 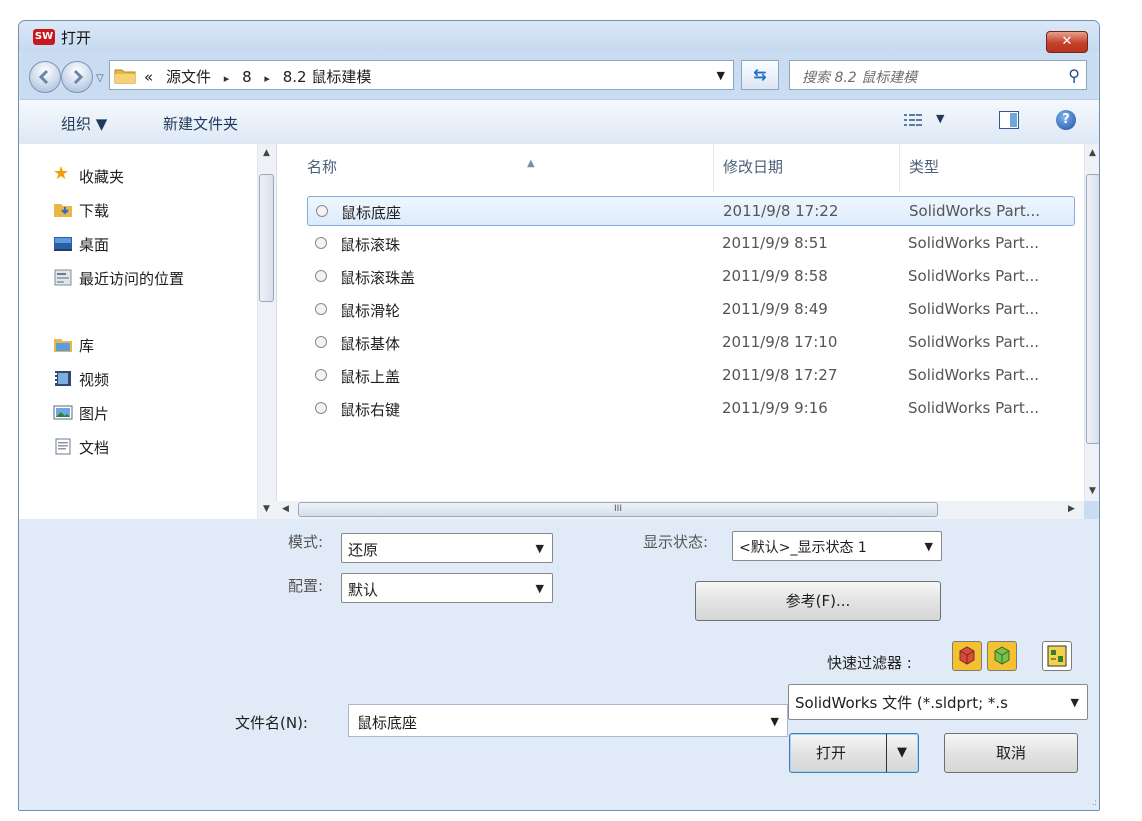 I want to click on column-header-name-label: 名称, so click(x=322, y=167).